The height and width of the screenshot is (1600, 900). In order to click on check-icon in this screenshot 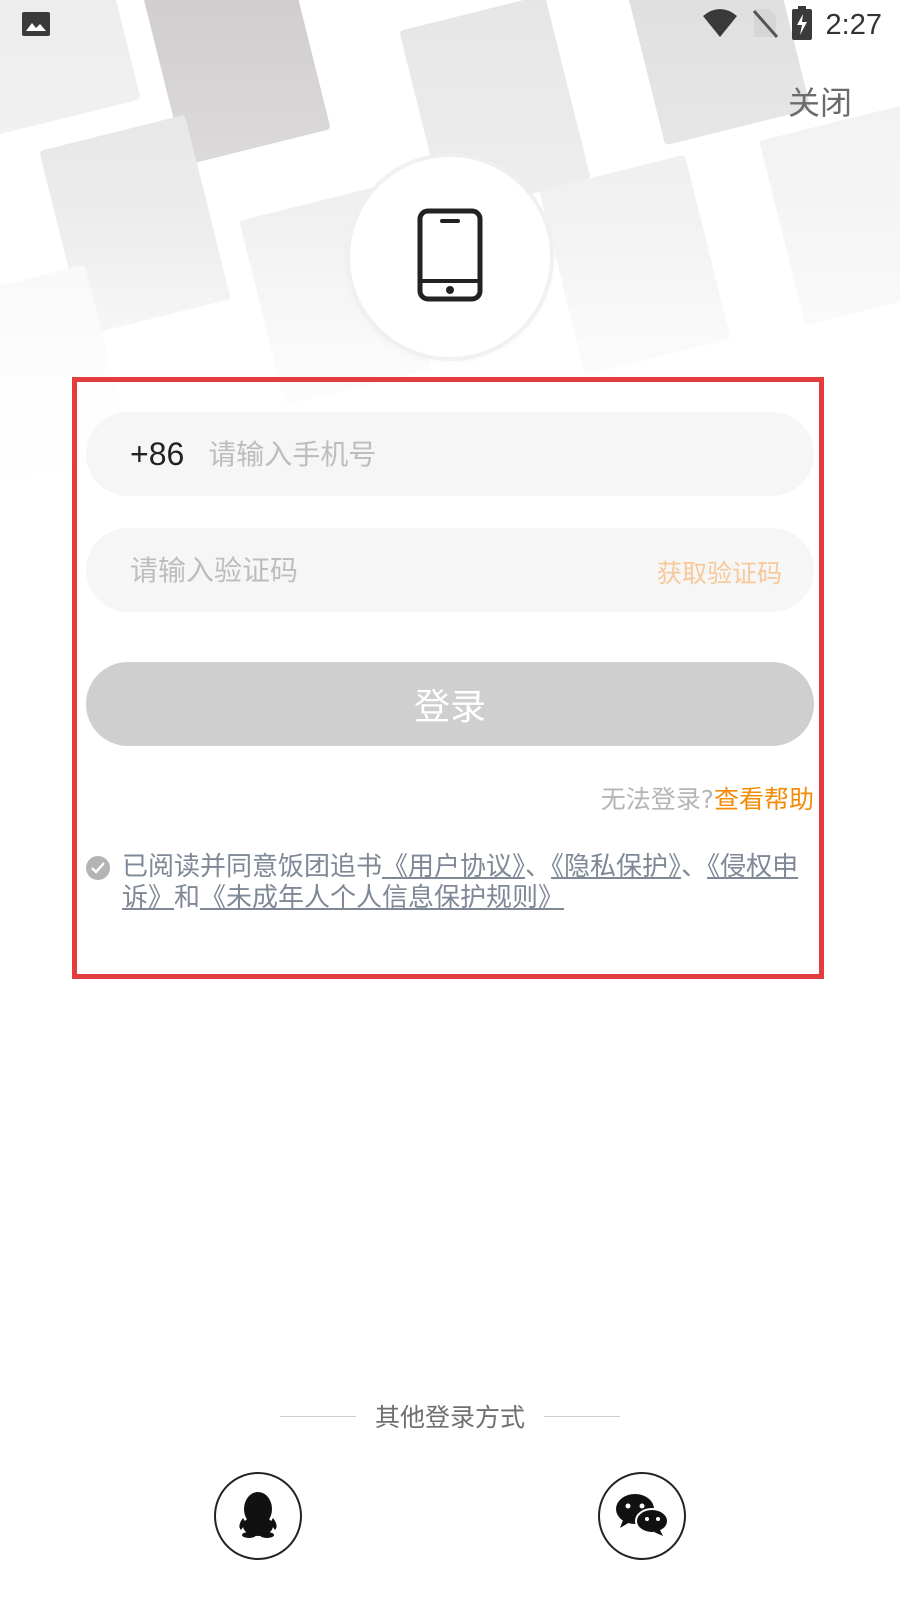, I will do `click(98, 868)`.